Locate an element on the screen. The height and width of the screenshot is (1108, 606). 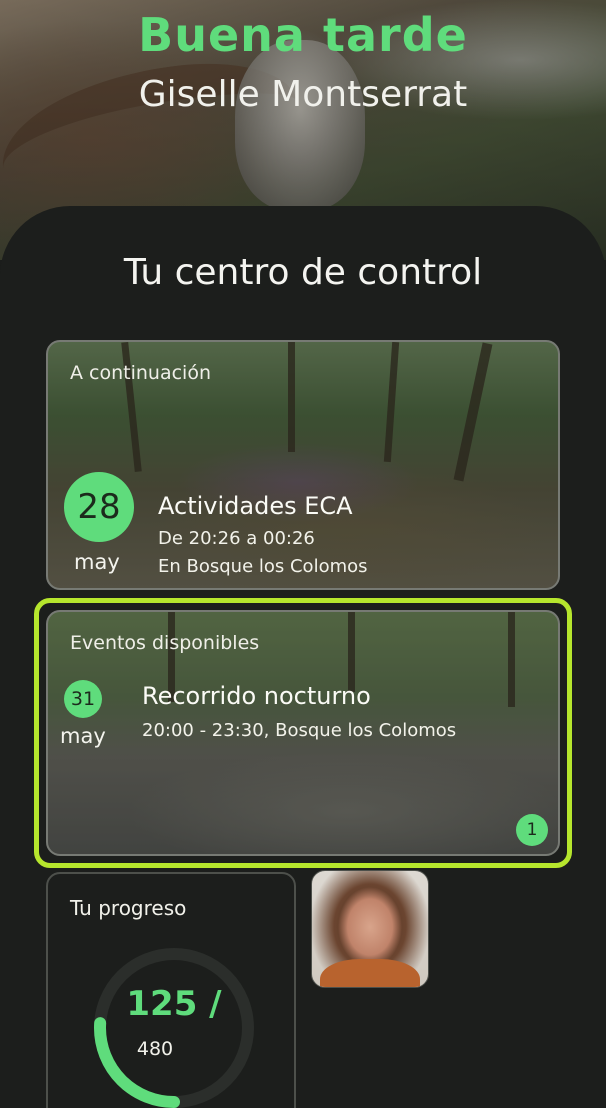
available-events-label: Eventos disponibles is located at coordinates (165, 643).